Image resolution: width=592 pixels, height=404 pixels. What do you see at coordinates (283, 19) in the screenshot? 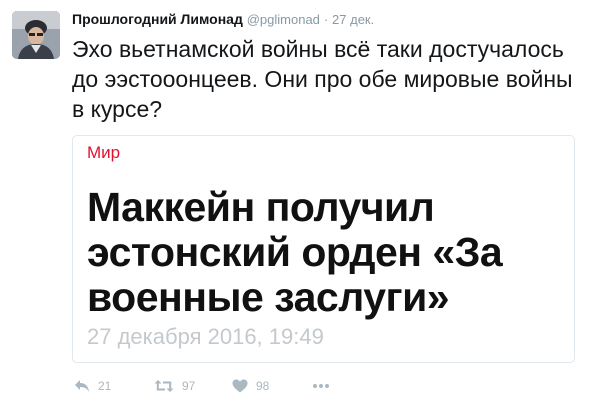
I see `author-handle: @pglimonad` at bounding box center [283, 19].